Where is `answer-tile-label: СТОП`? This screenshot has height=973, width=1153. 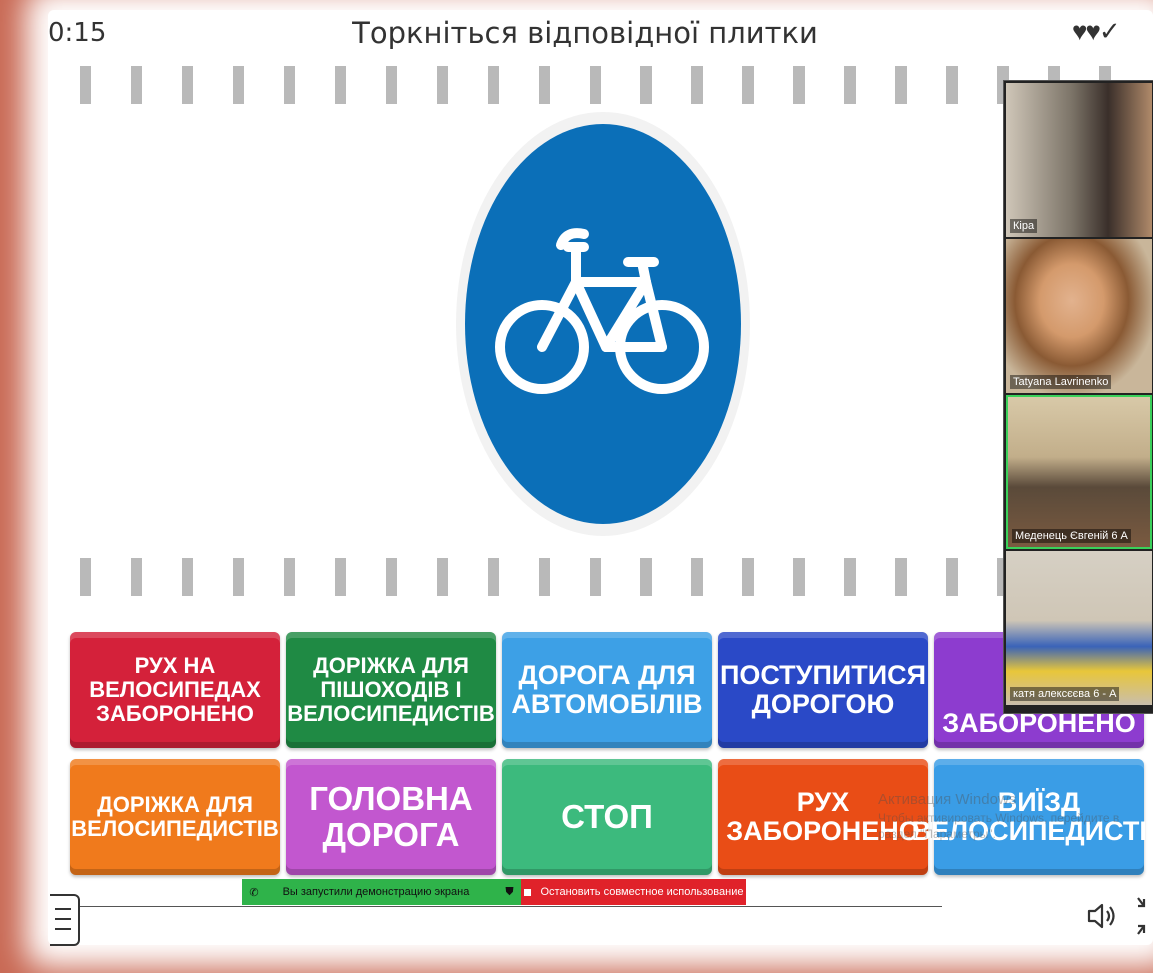 answer-tile-label: СТОП is located at coordinates (607, 817).